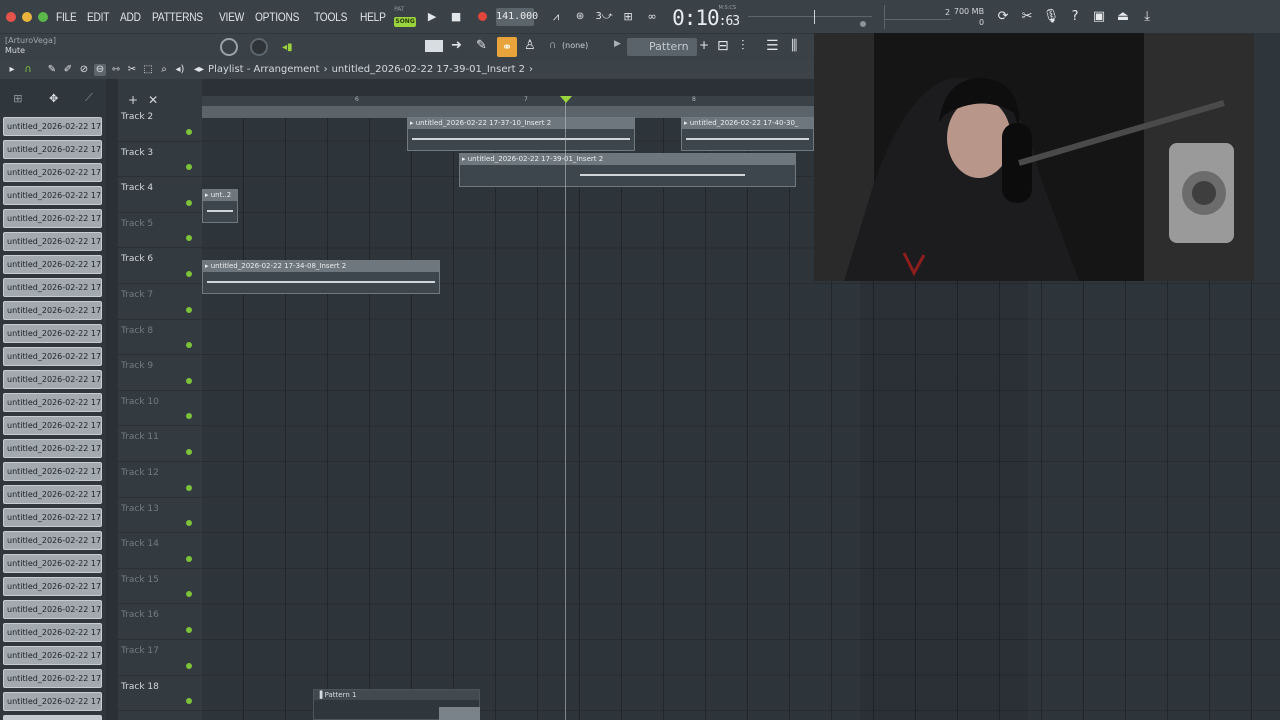 The width and height of the screenshot is (1280, 720). What do you see at coordinates (11, 16) in the screenshot?
I see `close-window-button` at bounding box center [11, 16].